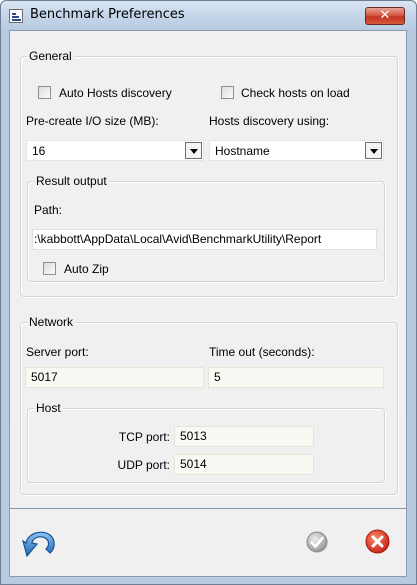 The height and width of the screenshot is (585, 417). I want to click on timeout-label: Time out (seconds):, so click(262, 352).